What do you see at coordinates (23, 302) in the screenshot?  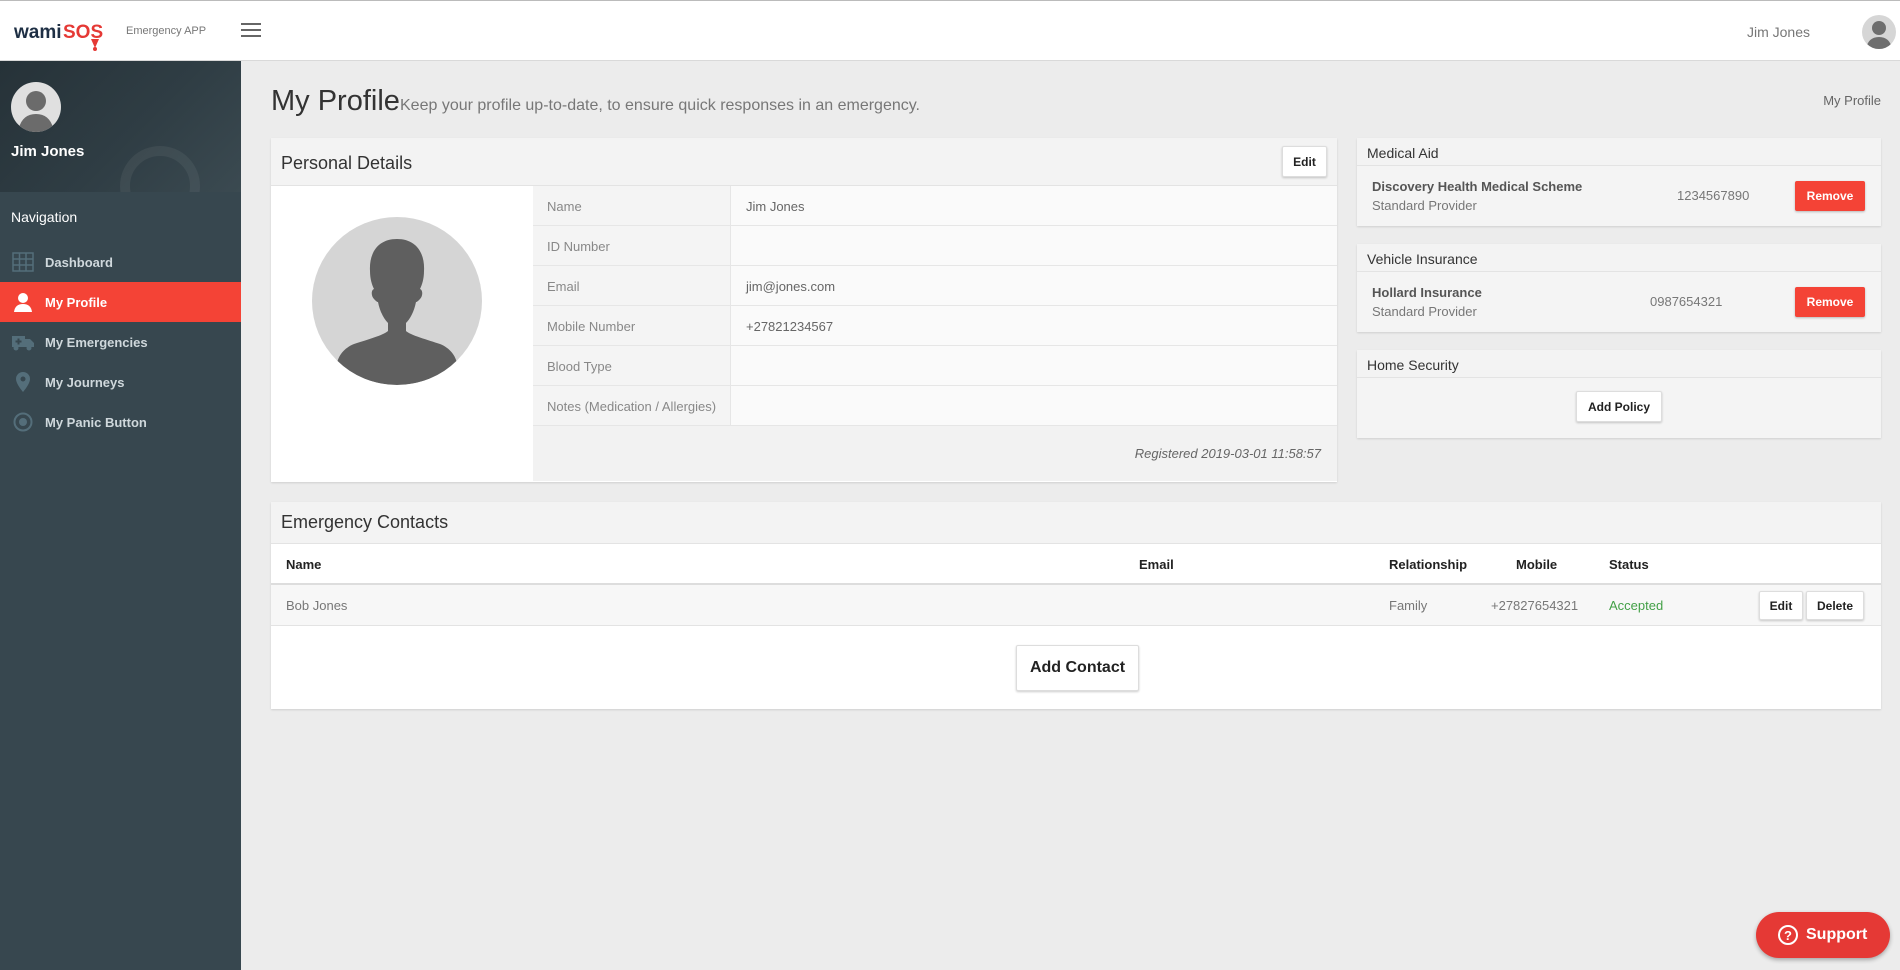 I see `user-icon` at bounding box center [23, 302].